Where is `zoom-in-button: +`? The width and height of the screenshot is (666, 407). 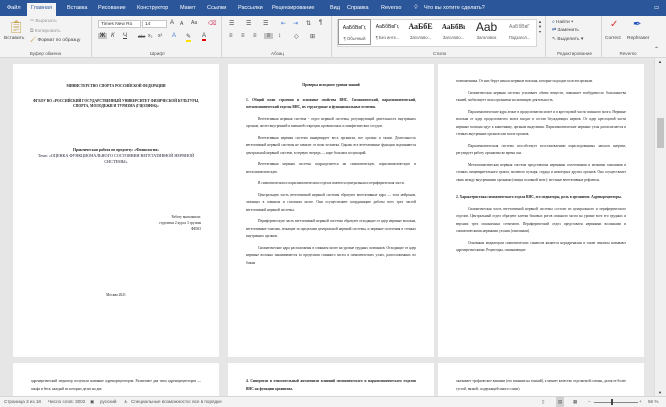
zoom-in-button: + is located at coordinates (640, 402).